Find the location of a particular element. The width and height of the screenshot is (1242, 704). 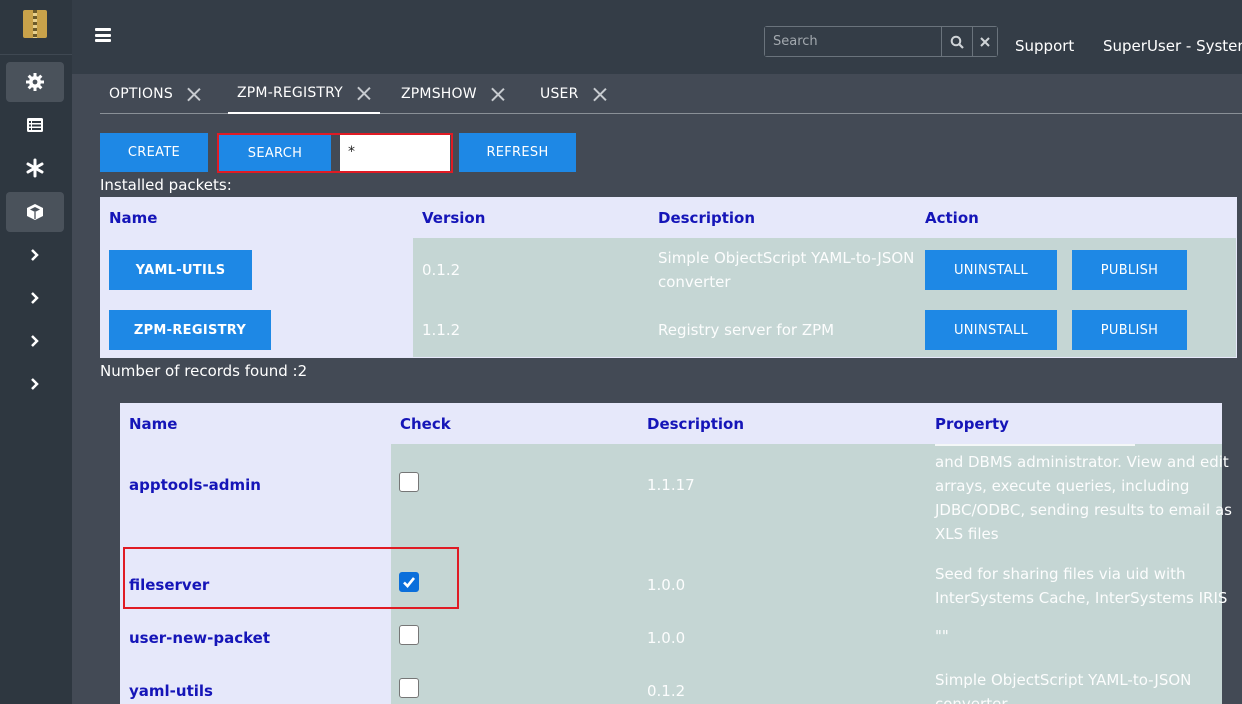

package-link-yaml-utils: yaml-utils is located at coordinates (171, 691).